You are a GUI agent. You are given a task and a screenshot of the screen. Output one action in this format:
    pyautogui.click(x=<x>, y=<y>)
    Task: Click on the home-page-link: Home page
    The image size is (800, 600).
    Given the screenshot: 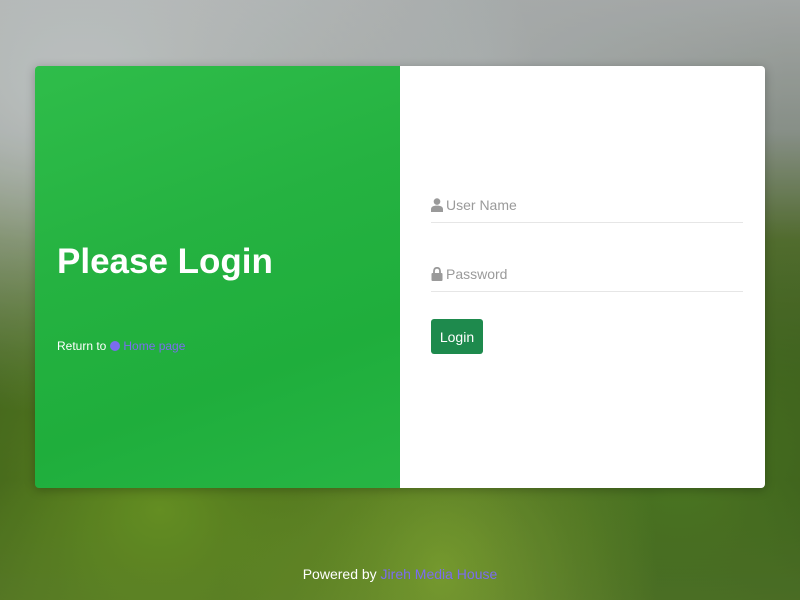 What is the action you would take?
    pyautogui.click(x=147, y=346)
    